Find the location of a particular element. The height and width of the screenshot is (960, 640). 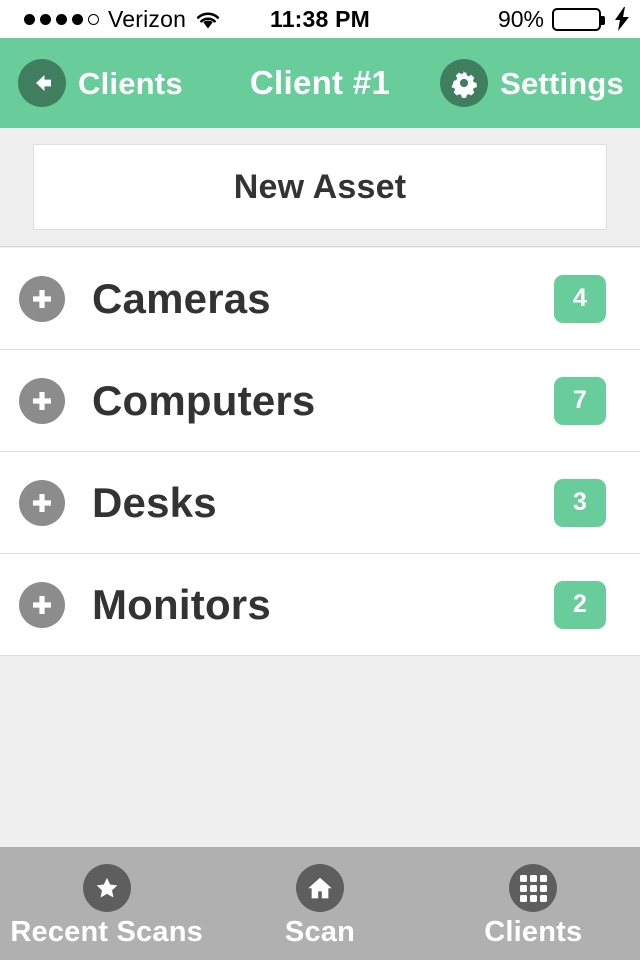

status-badge-count: 2 is located at coordinates (580, 604).